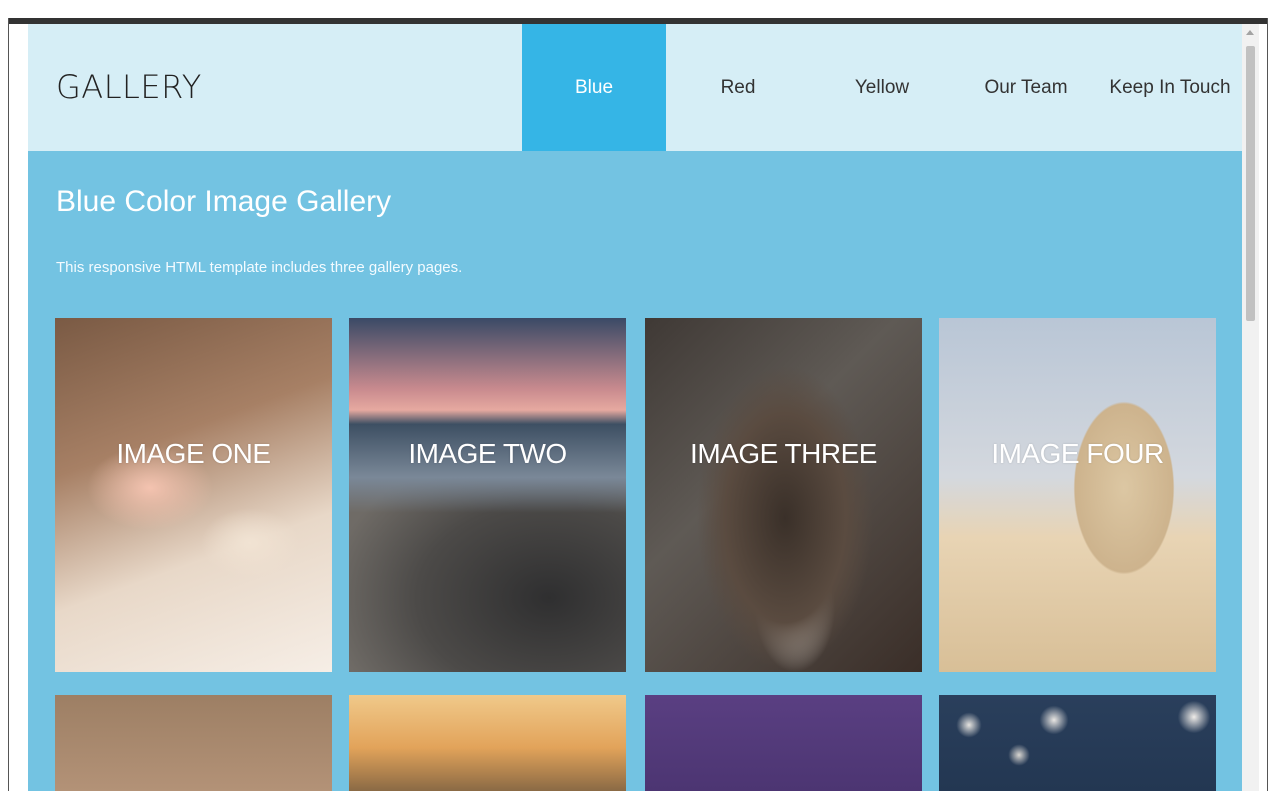 Image resolution: width=1277 pixels, height=791 pixels. Describe the element at coordinates (1077, 495) in the screenshot. I see `gallery-tile: IMAGE FOUR` at that location.